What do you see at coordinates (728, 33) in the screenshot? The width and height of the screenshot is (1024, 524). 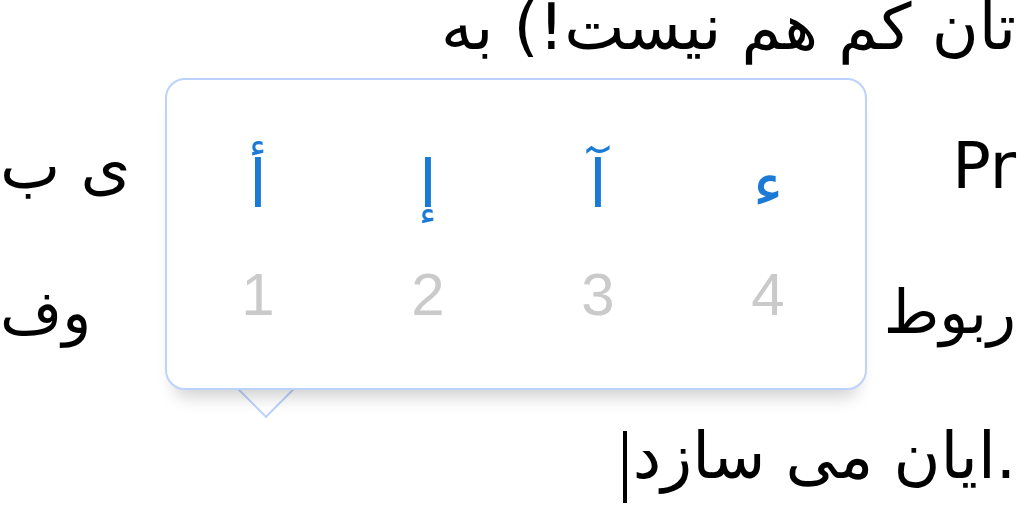 I see `text-fragment: تان کم هم نیست!) به` at bounding box center [728, 33].